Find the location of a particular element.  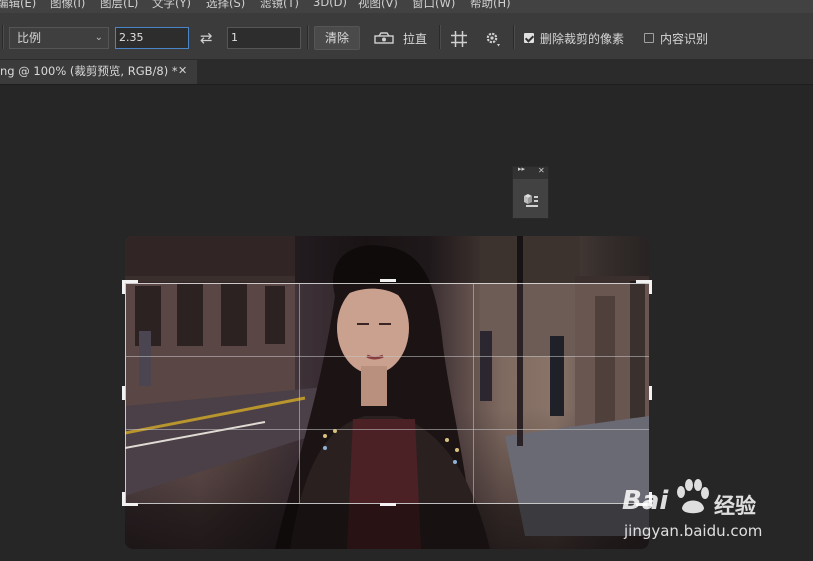

delete-cropped-checkbox is located at coordinates (529, 38).